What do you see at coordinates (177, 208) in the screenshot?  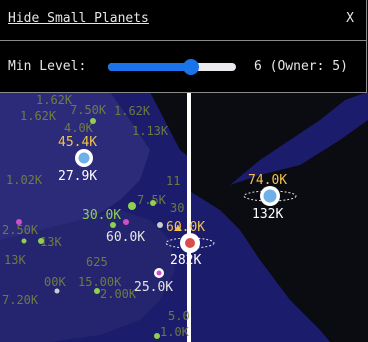 I see `bg-label: 30` at bounding box center [177, 208].